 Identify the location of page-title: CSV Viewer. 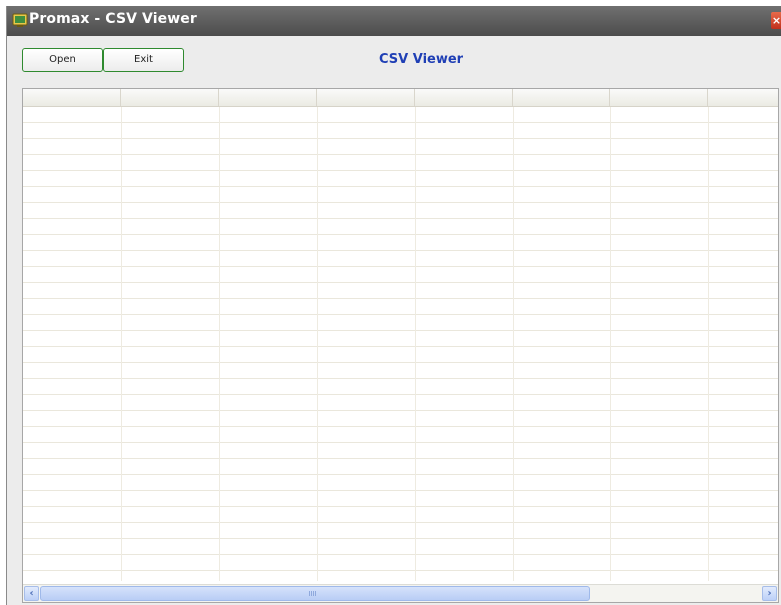
(421, 59).